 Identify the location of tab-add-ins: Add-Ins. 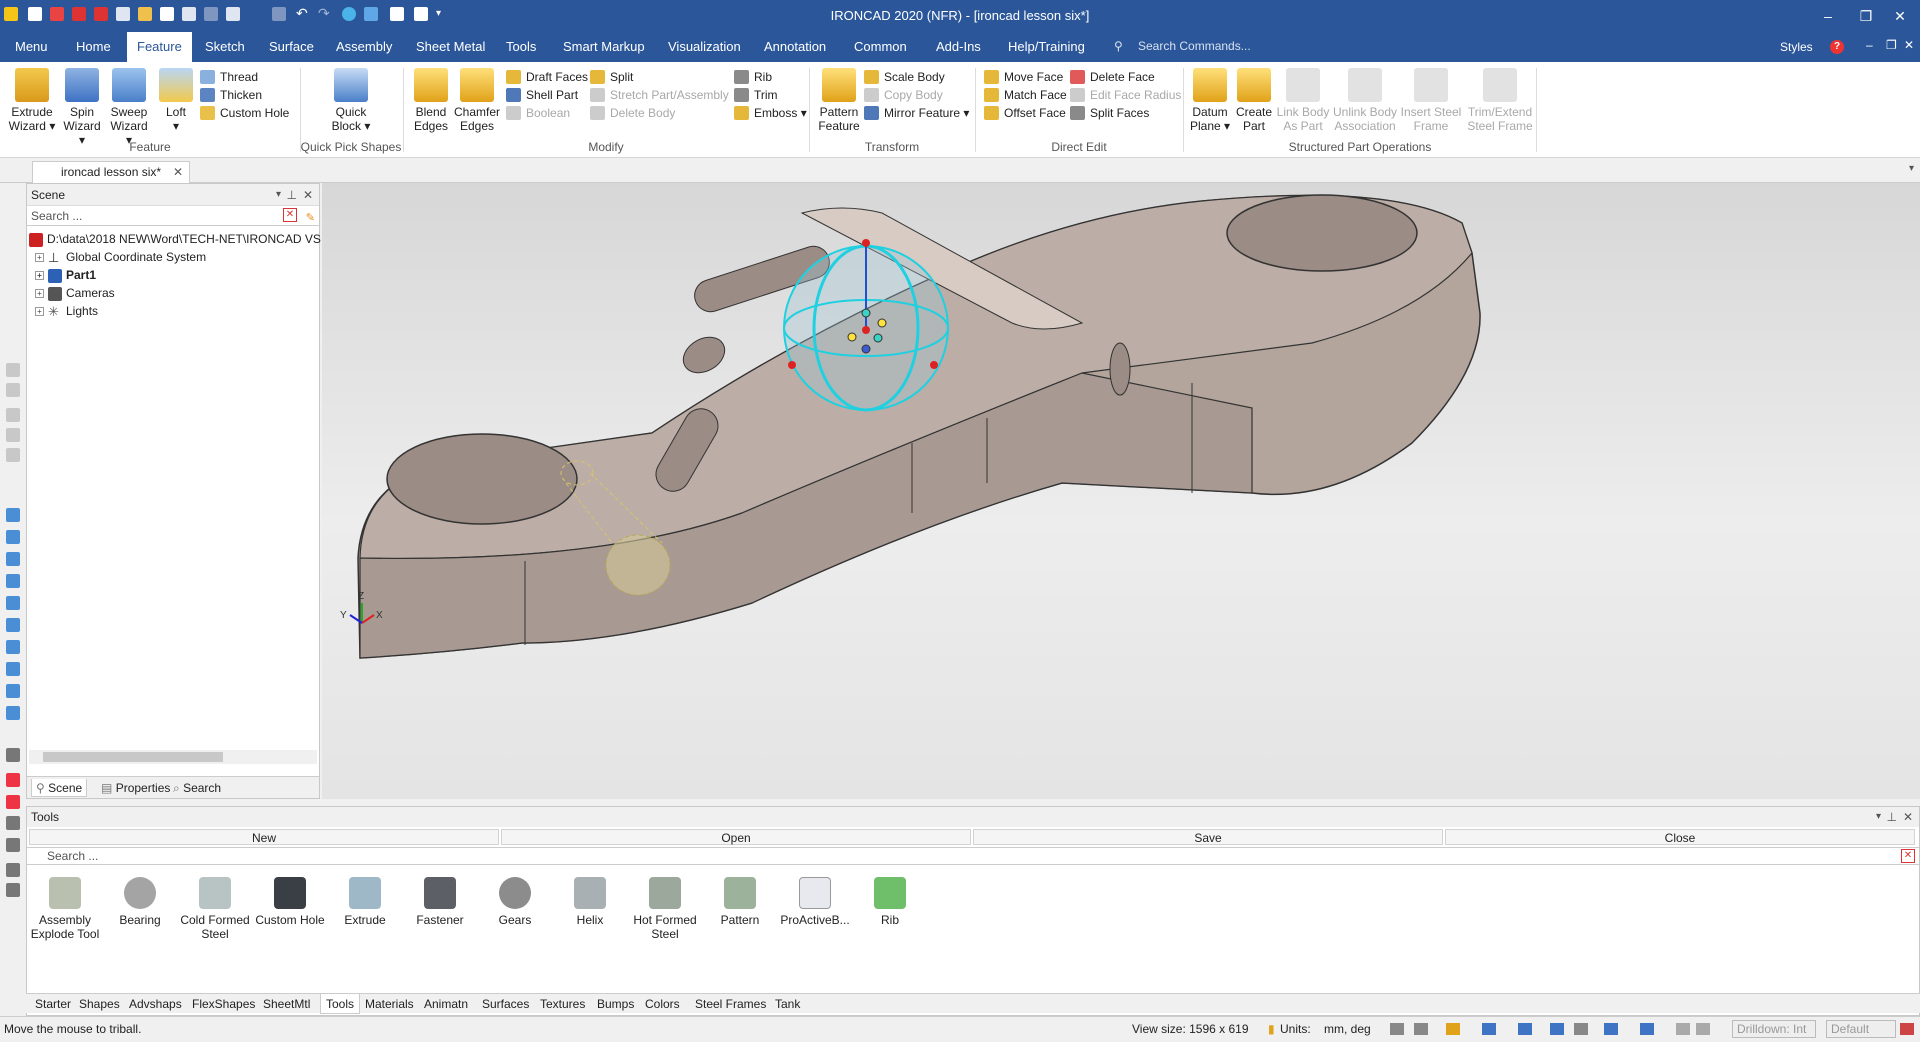
(958, 47).